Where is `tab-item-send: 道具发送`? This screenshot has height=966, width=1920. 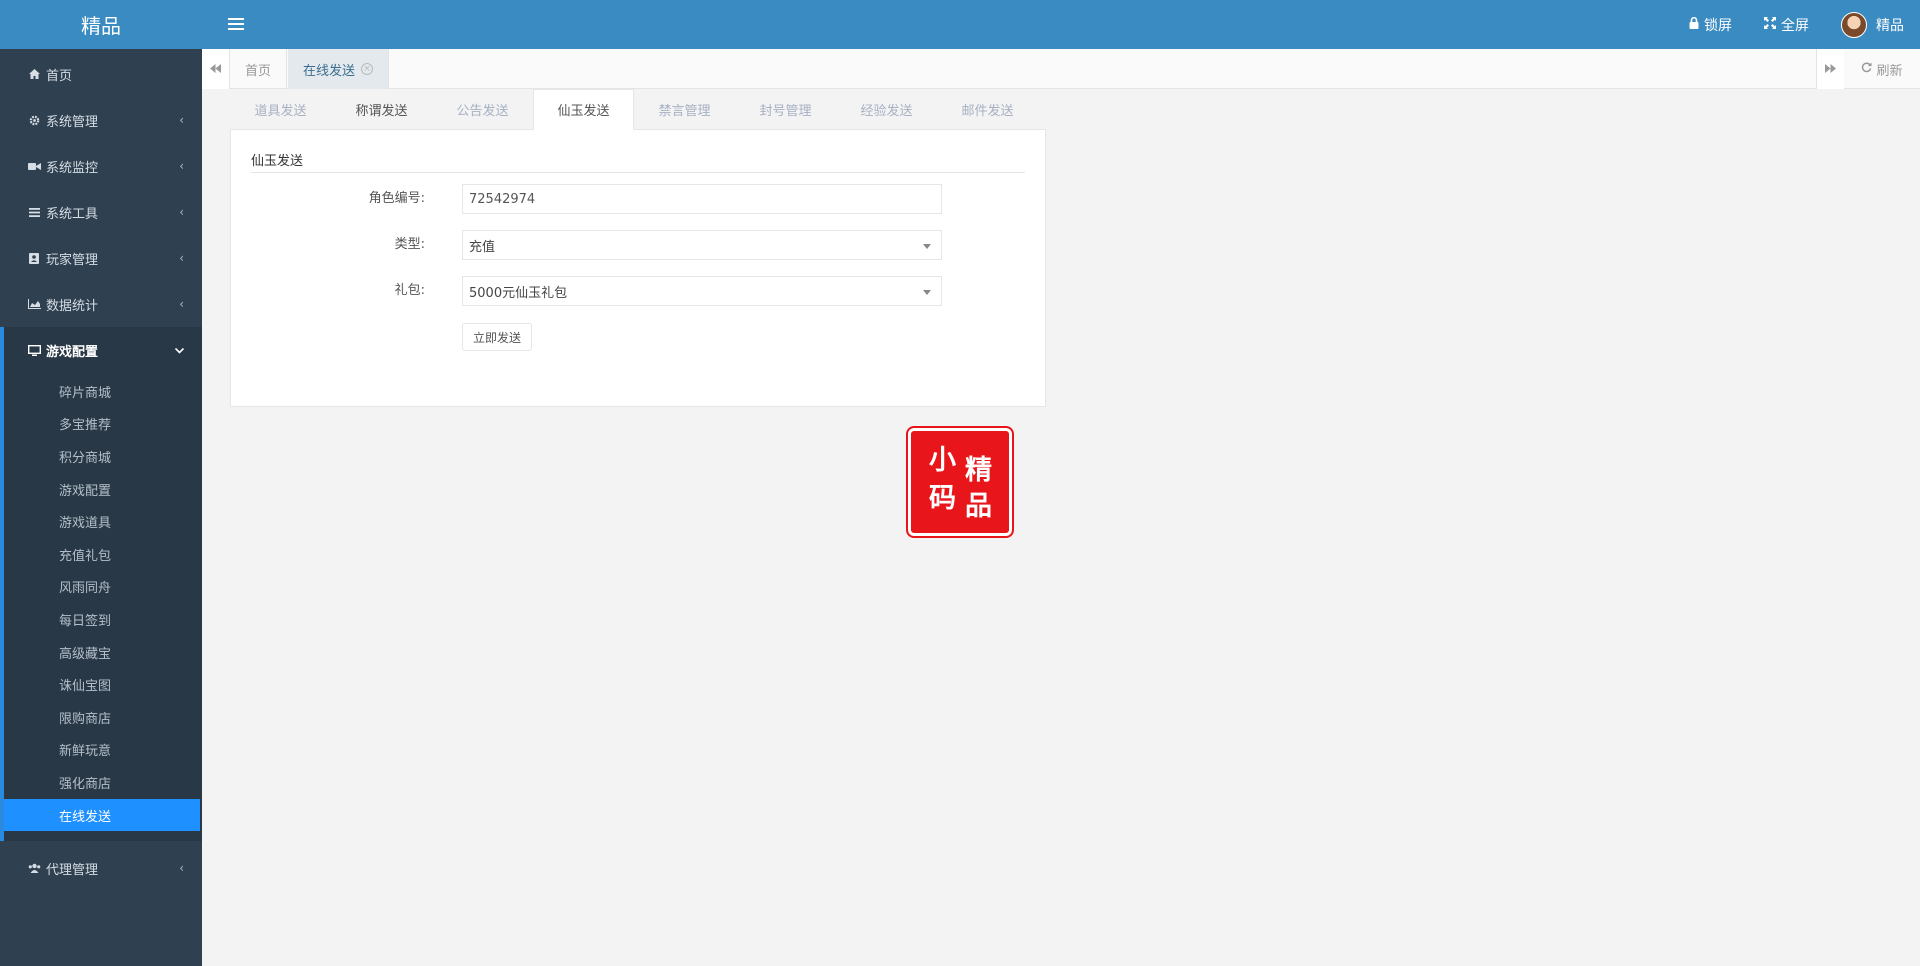
tab-item-send: 道具发送 is located at coordinates (280, 109).